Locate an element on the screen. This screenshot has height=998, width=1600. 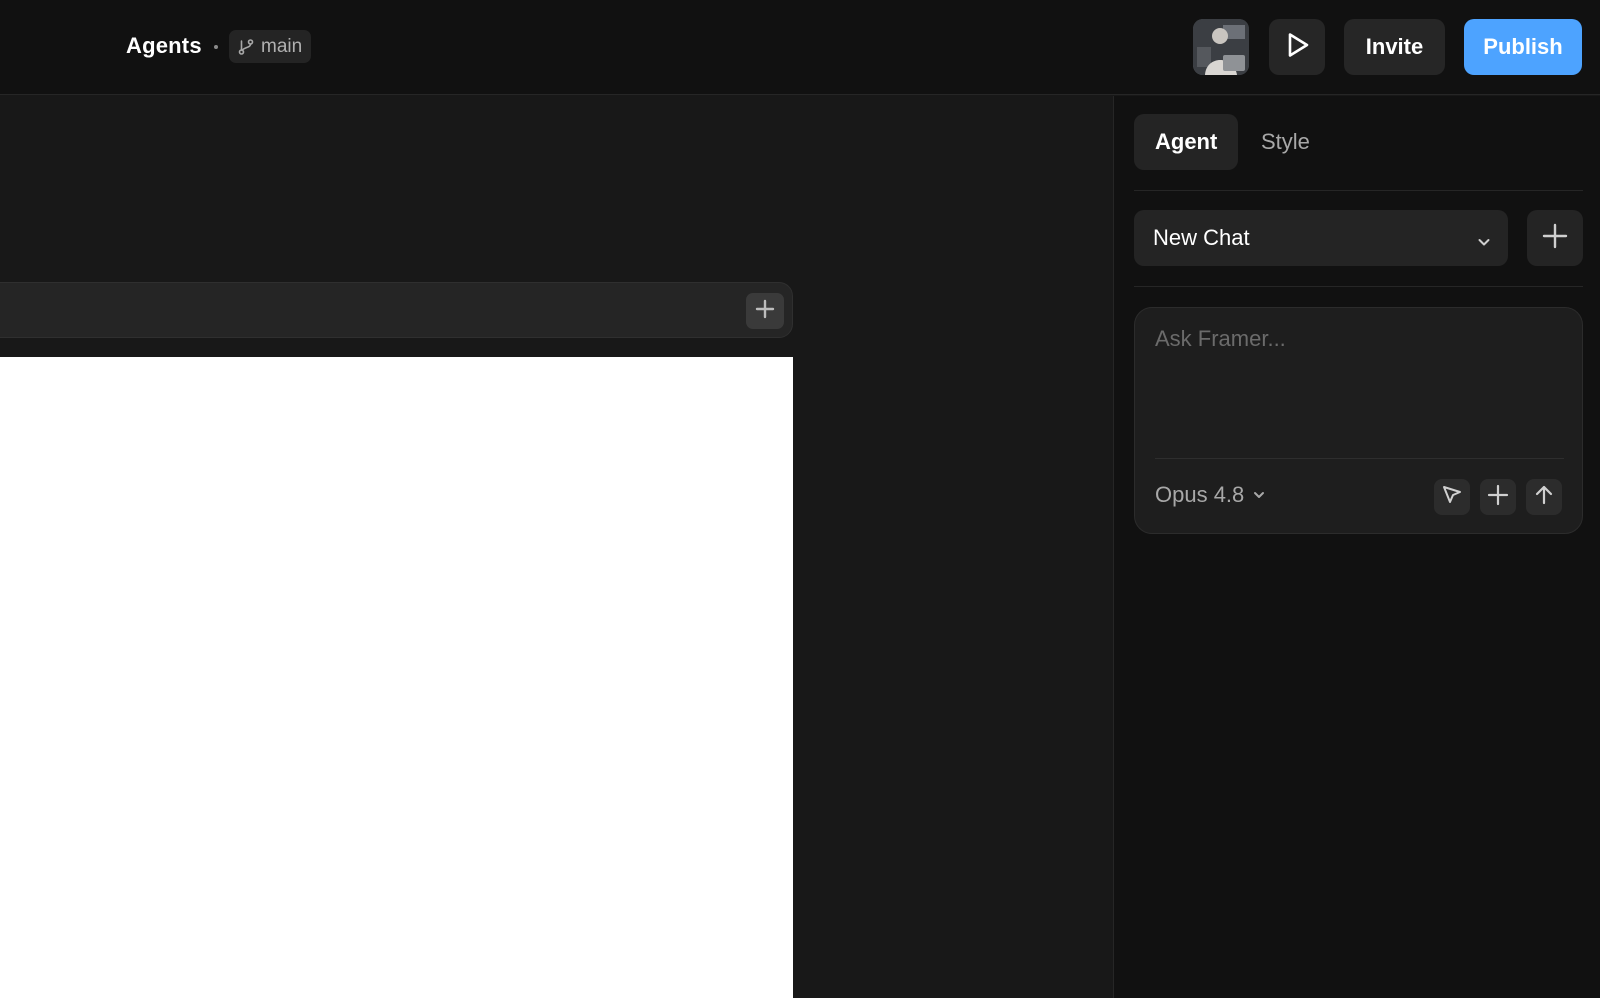
title-separator is located at coordinates (216, 47).